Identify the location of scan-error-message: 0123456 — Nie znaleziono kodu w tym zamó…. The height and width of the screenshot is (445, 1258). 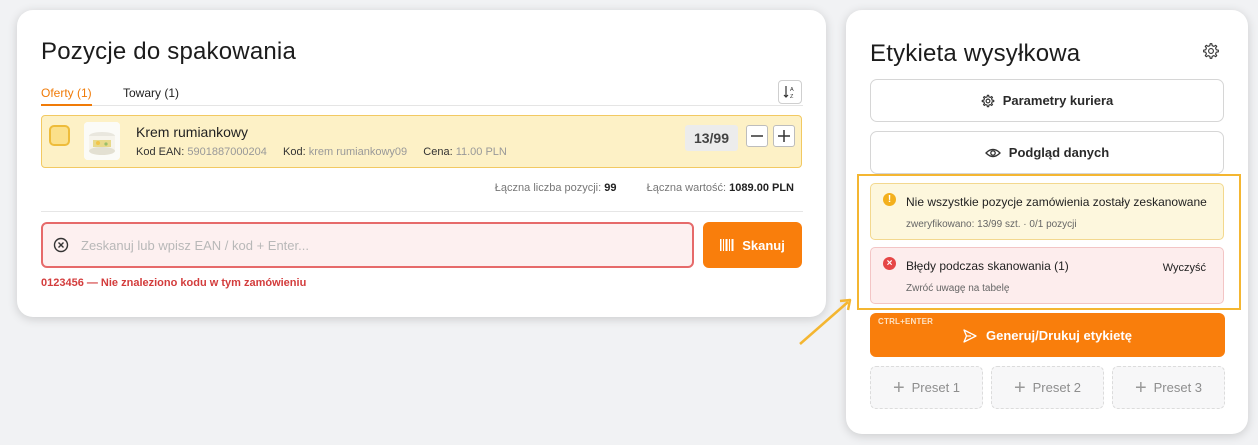
(174, 283).